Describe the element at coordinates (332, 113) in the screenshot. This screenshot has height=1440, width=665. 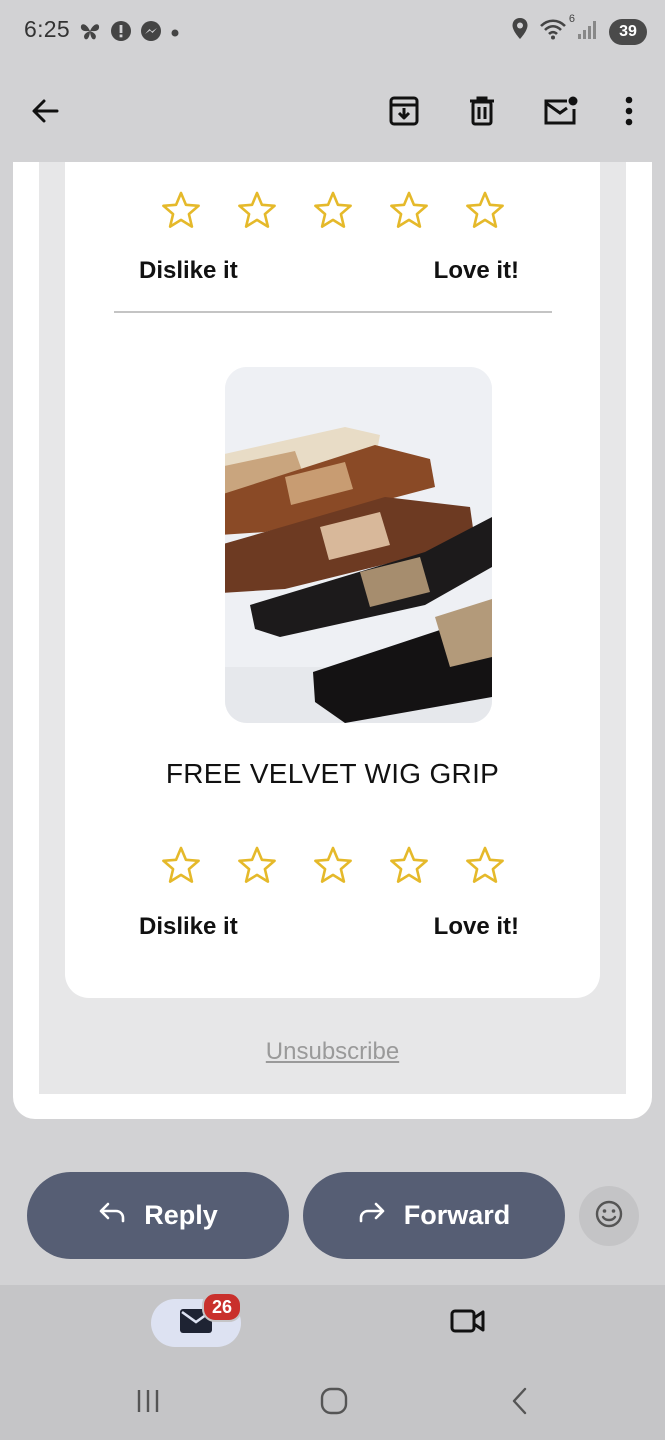
I see `app-bar` at that location.